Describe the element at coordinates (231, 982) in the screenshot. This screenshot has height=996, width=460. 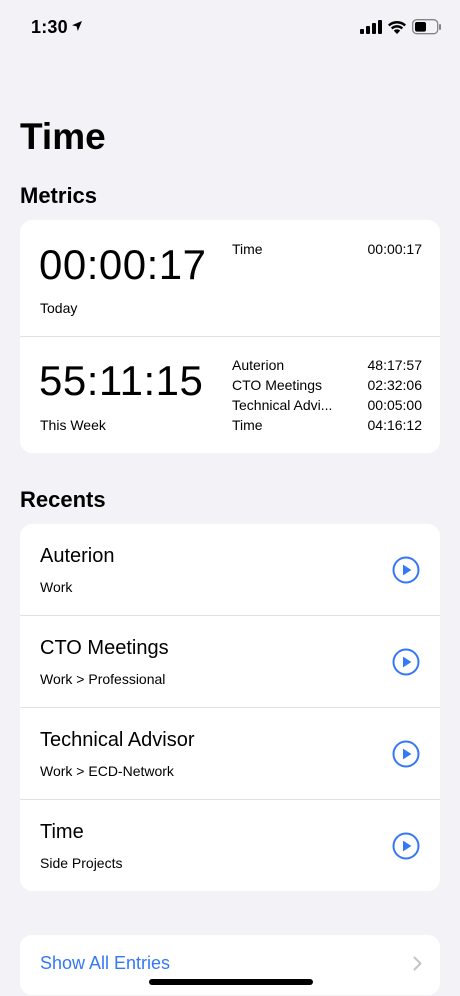
I see `home-indicator` at that location.